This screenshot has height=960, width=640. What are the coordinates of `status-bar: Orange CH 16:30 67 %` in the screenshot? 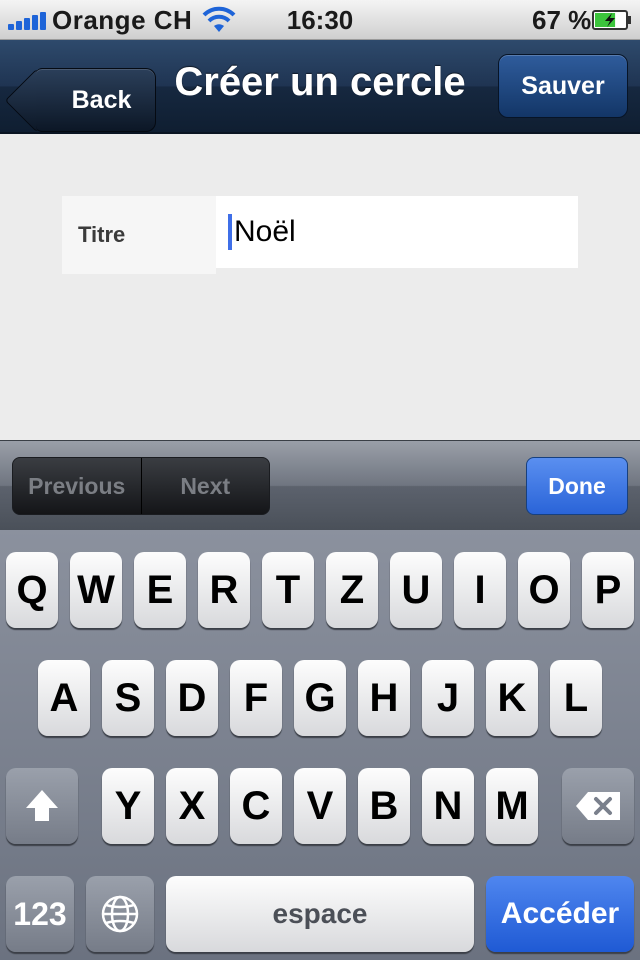 It's located at (320, 20).